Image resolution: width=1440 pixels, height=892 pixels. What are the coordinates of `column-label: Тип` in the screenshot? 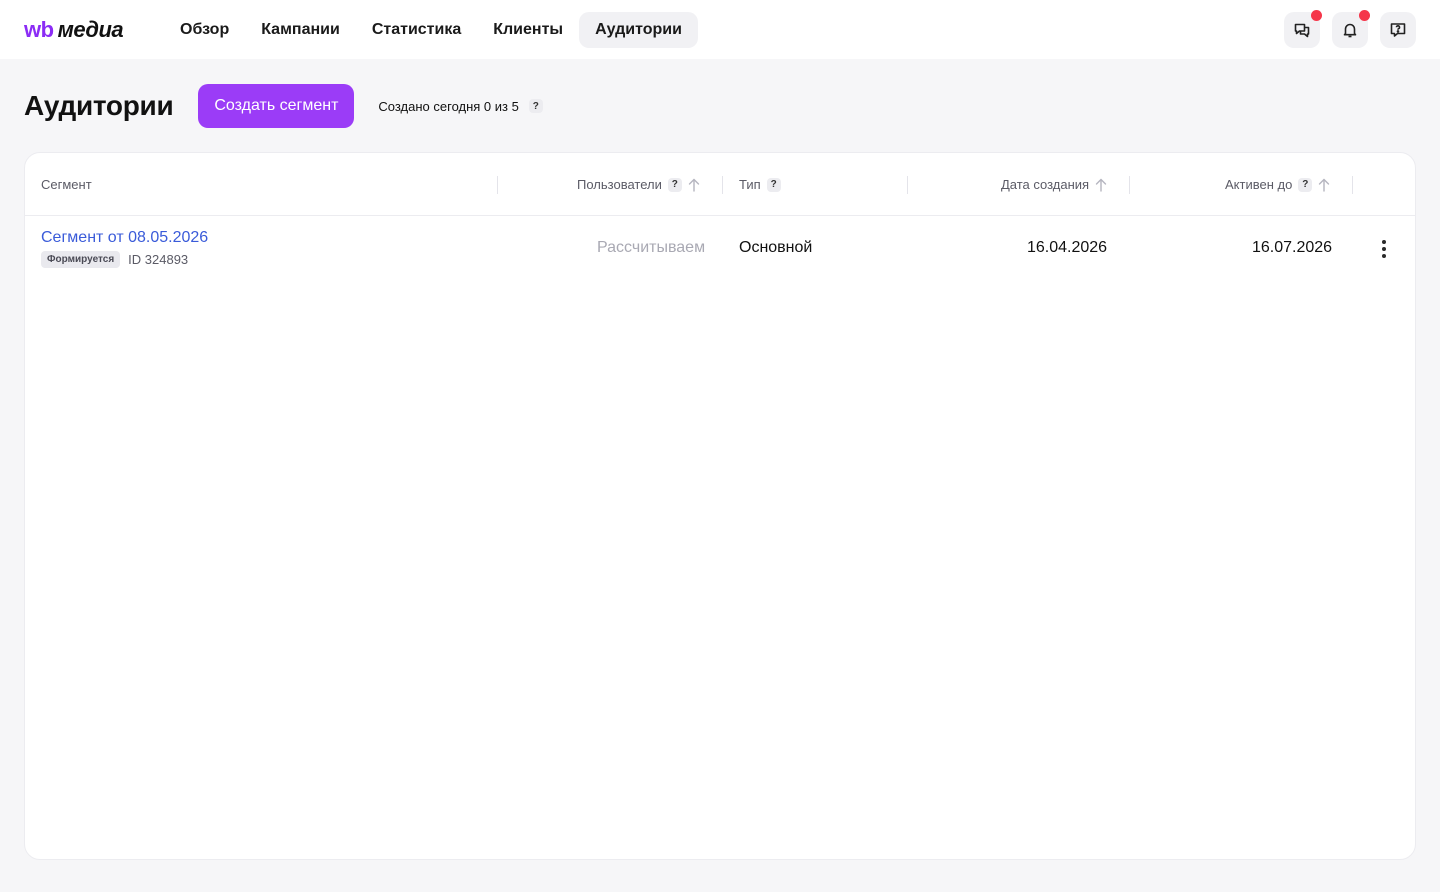 It's located at (750, 184).